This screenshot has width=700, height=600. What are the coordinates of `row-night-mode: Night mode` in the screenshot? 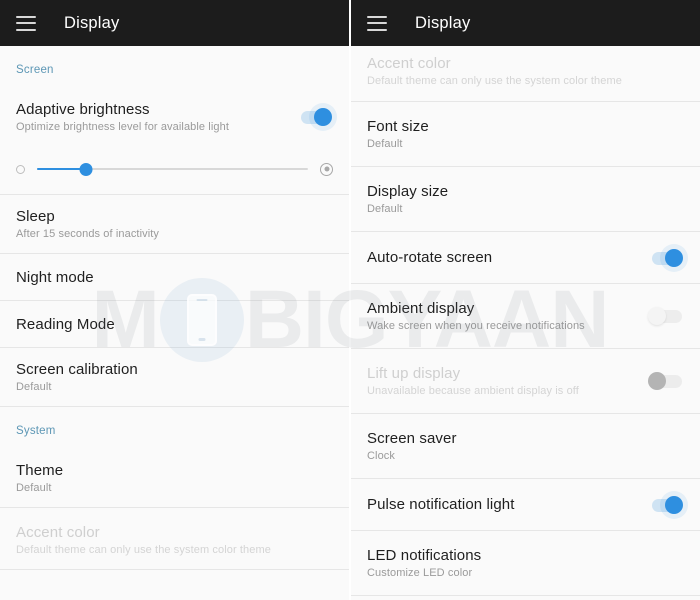 It's located at (174, 277).